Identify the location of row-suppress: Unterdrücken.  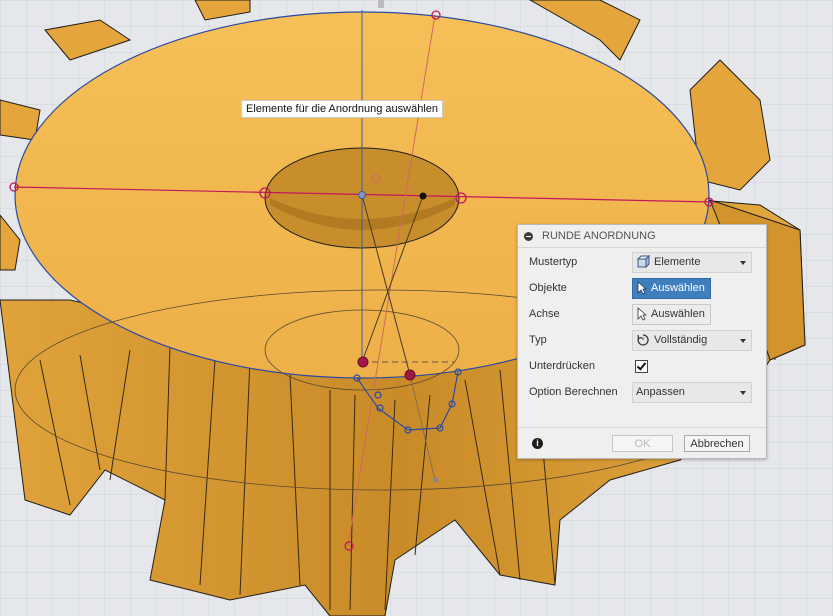
(642, 366).